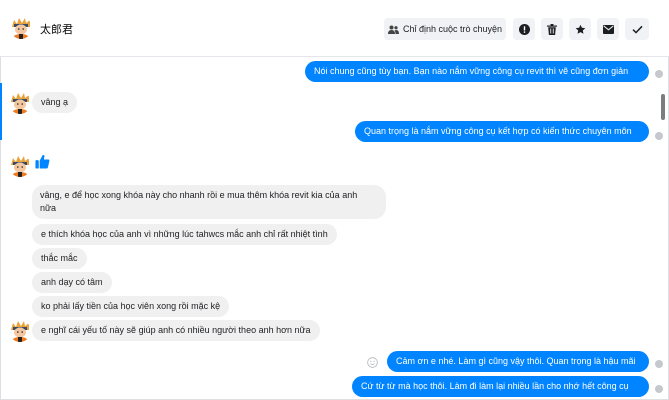  I want to click on mark-done-button, so click(637, 29).